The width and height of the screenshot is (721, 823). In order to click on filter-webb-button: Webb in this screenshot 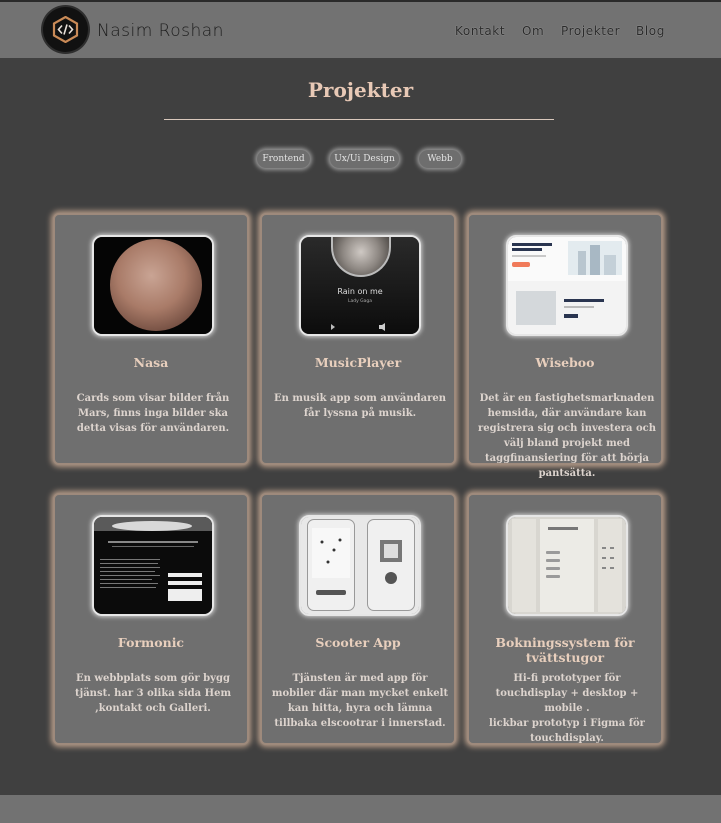, I will do `click(440, 159)`.